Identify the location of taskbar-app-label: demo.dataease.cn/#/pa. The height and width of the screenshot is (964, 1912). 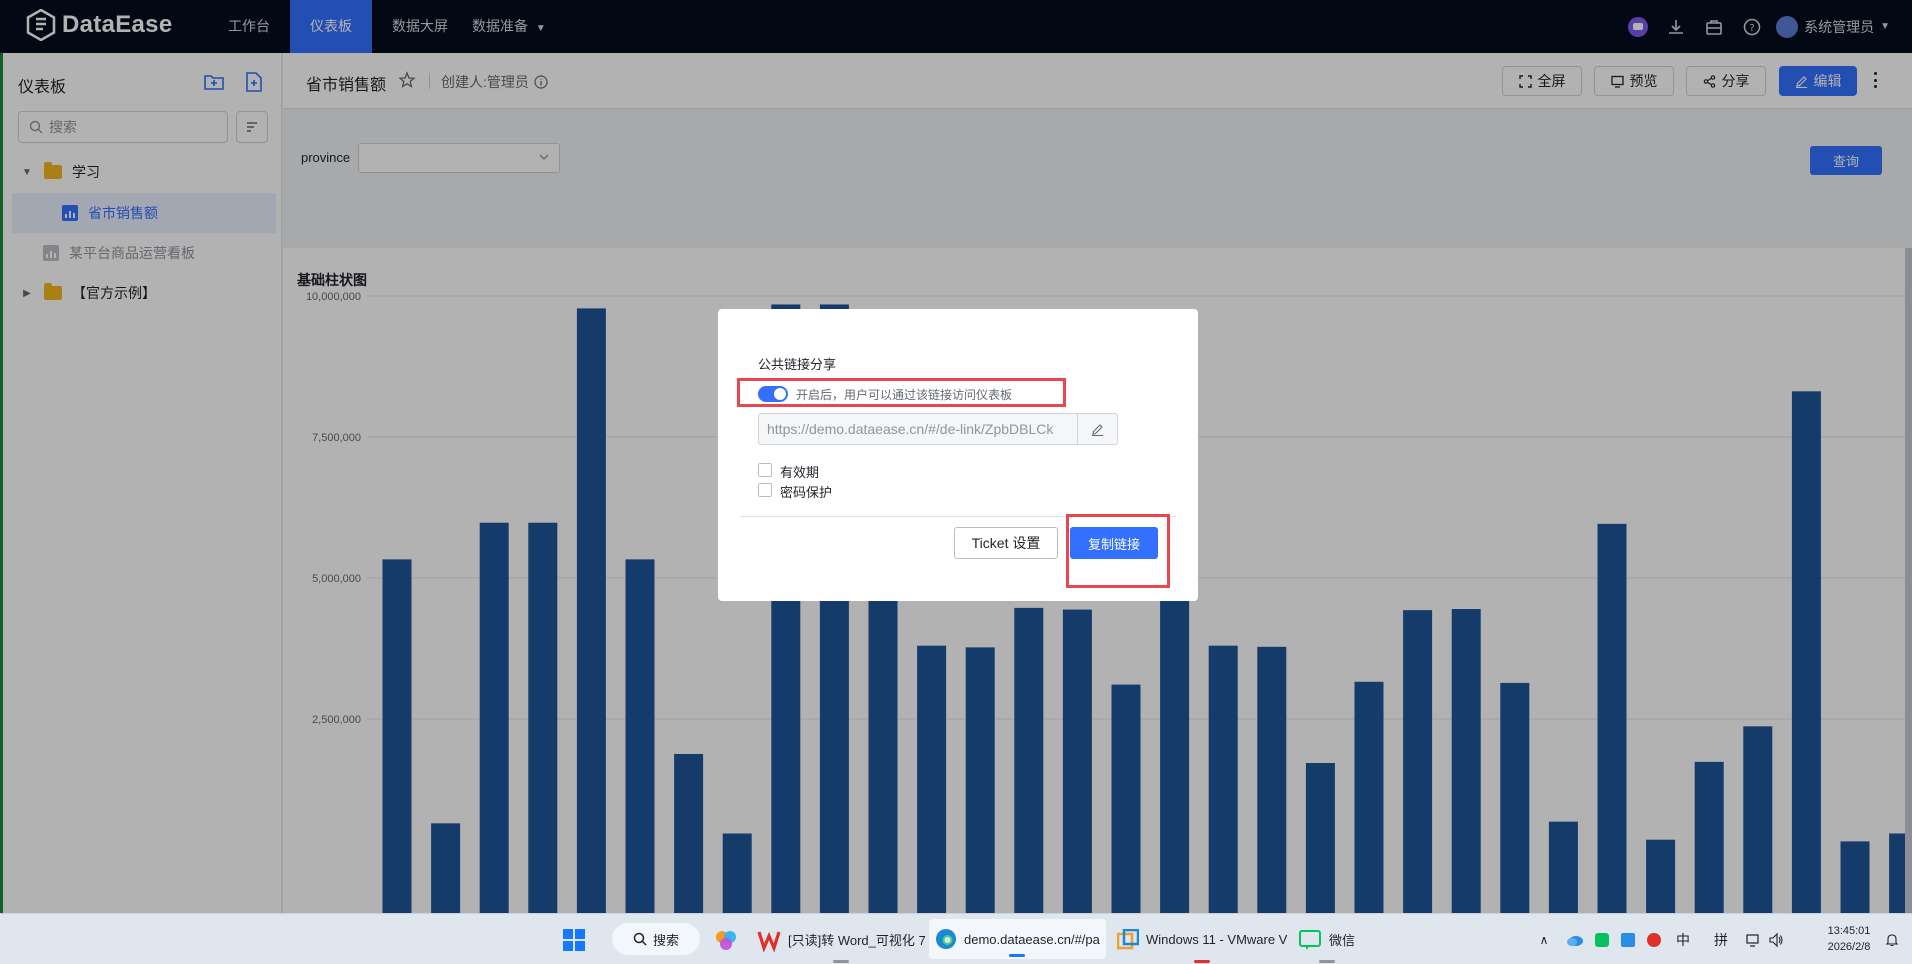
(1032, 939).